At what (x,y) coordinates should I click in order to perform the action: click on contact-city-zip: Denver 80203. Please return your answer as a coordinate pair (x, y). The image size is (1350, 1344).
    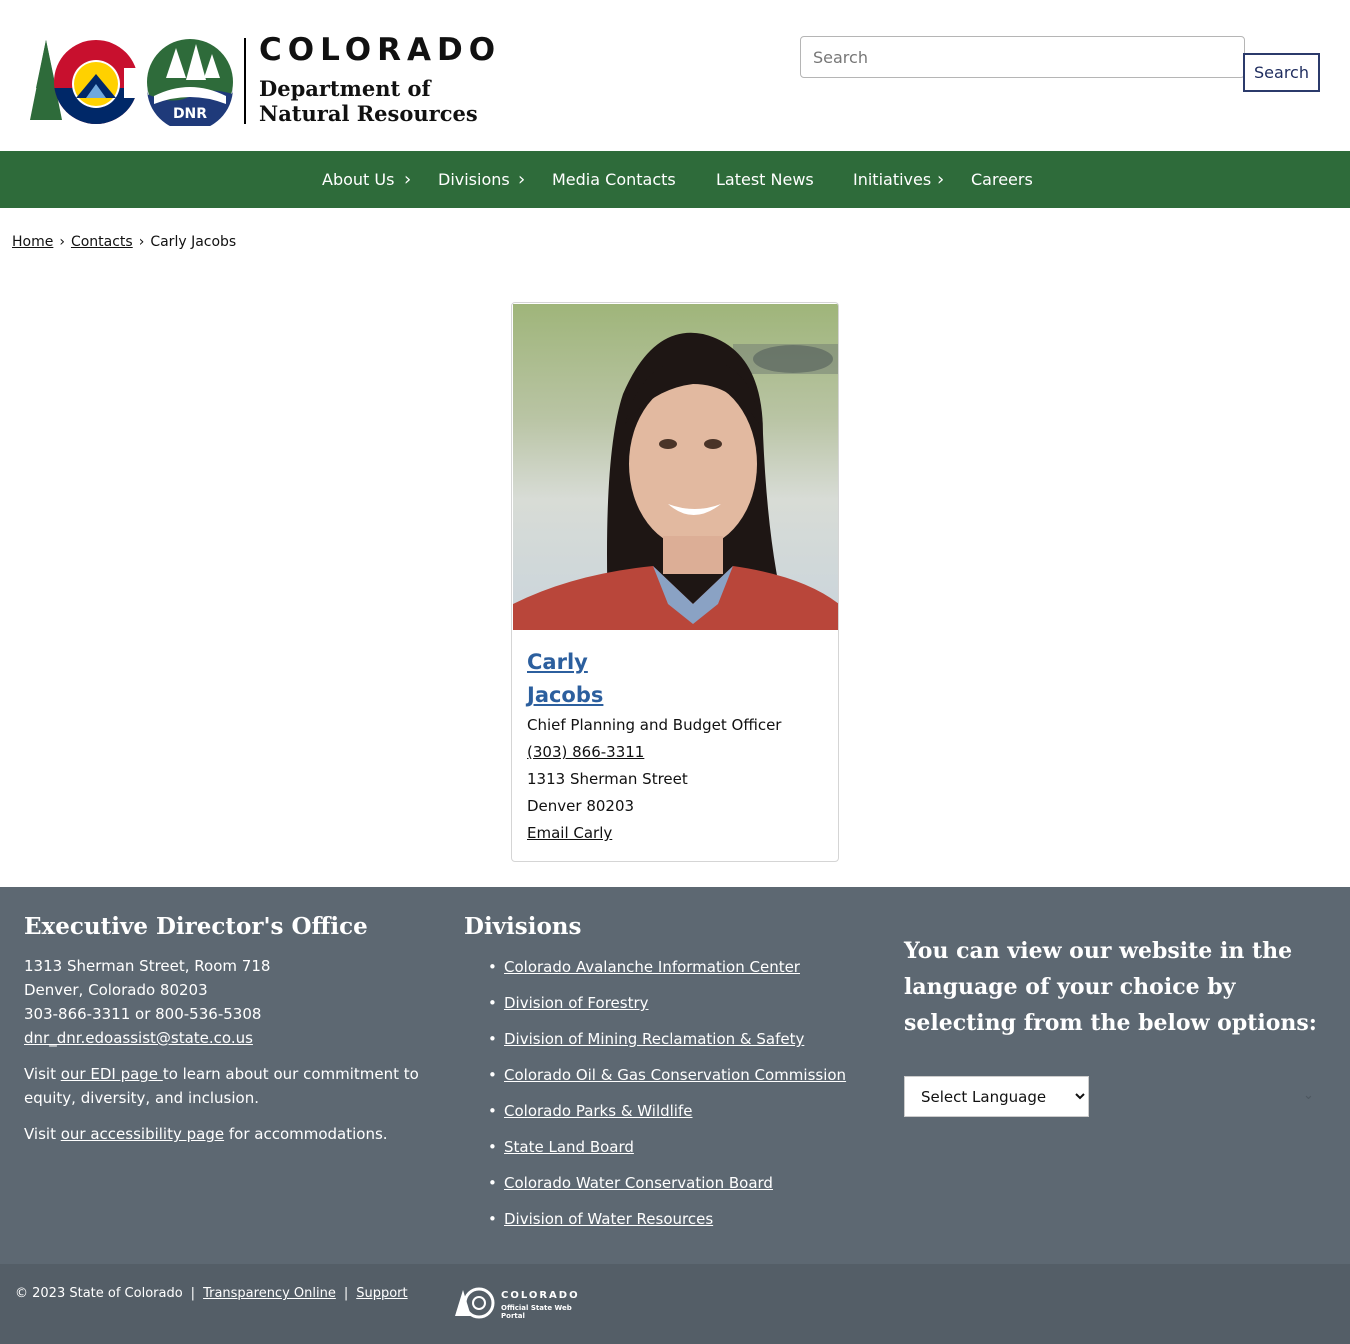
    Looking at the image, I should click on (581, 806).